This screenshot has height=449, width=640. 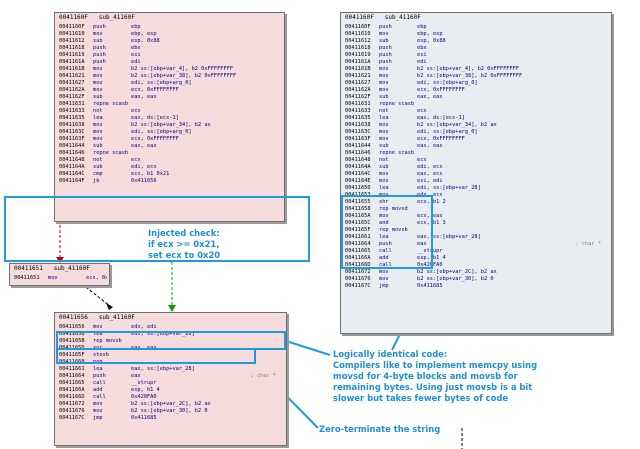 What do you see at coordinates (144, 418) in the screenshot?
I see `asm-operands: 0x411685` at bounding box center [144, 418].